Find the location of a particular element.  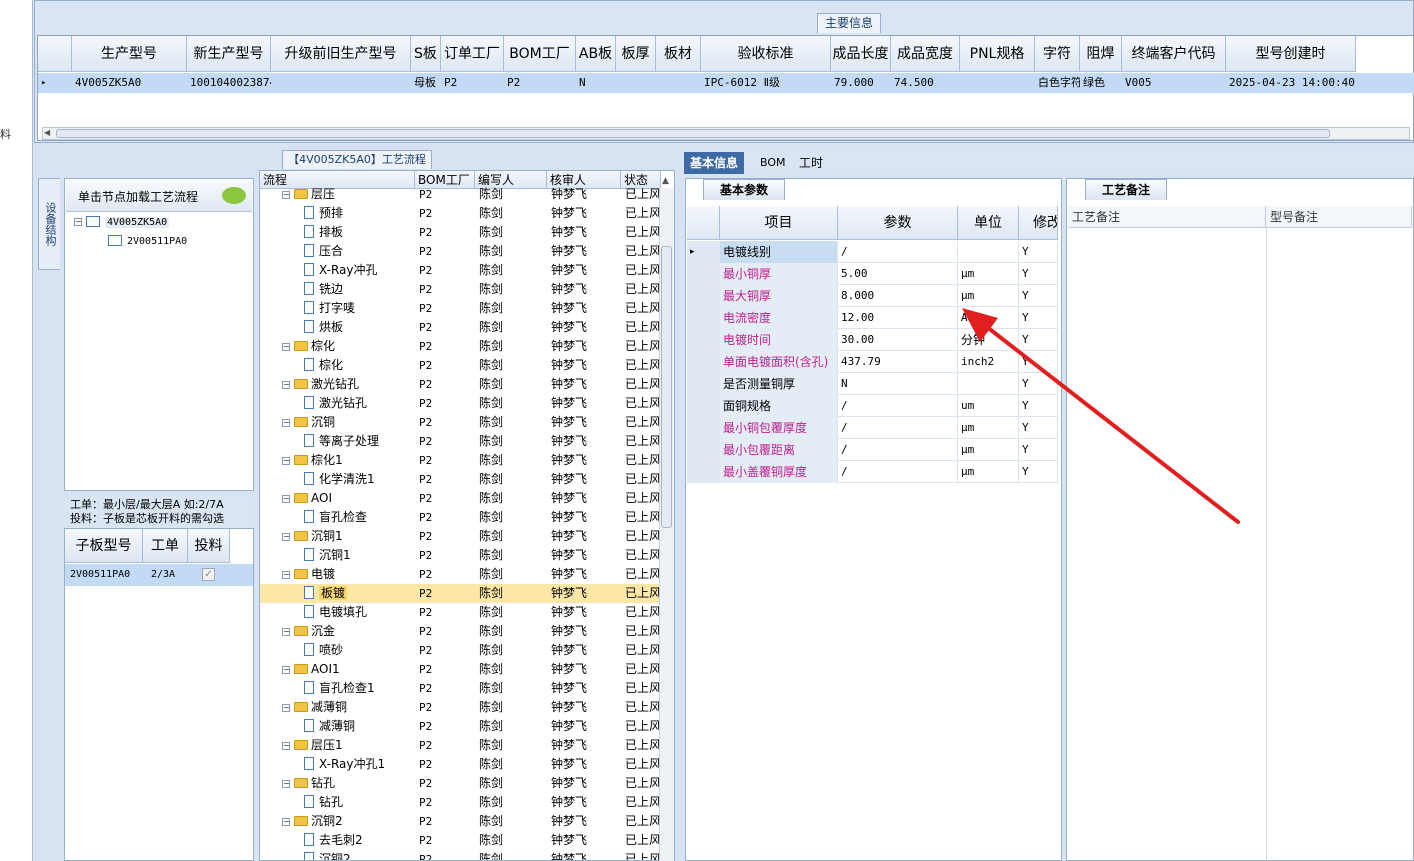

order-cell: 2/3A is located at coordinates (163, 574).